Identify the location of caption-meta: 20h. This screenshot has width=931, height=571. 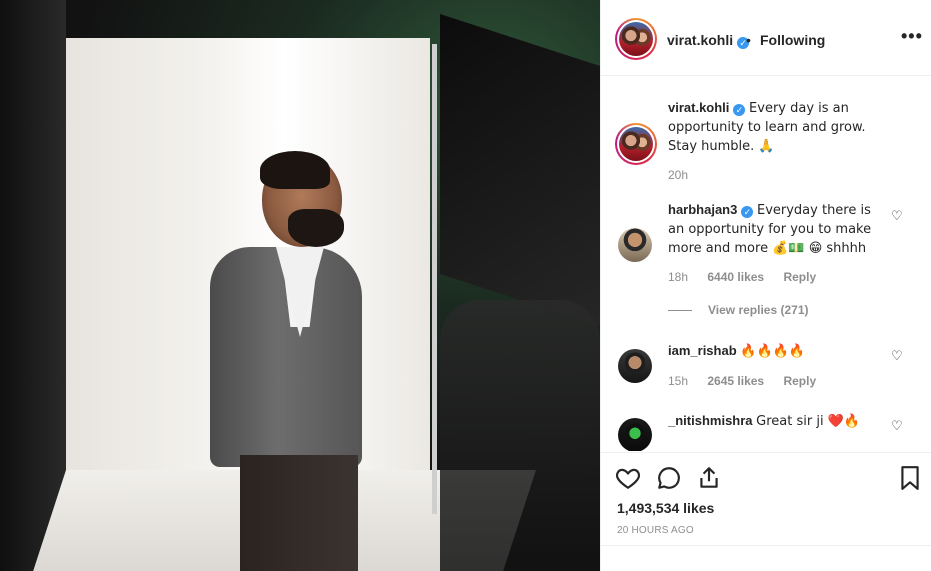
(686, 175).